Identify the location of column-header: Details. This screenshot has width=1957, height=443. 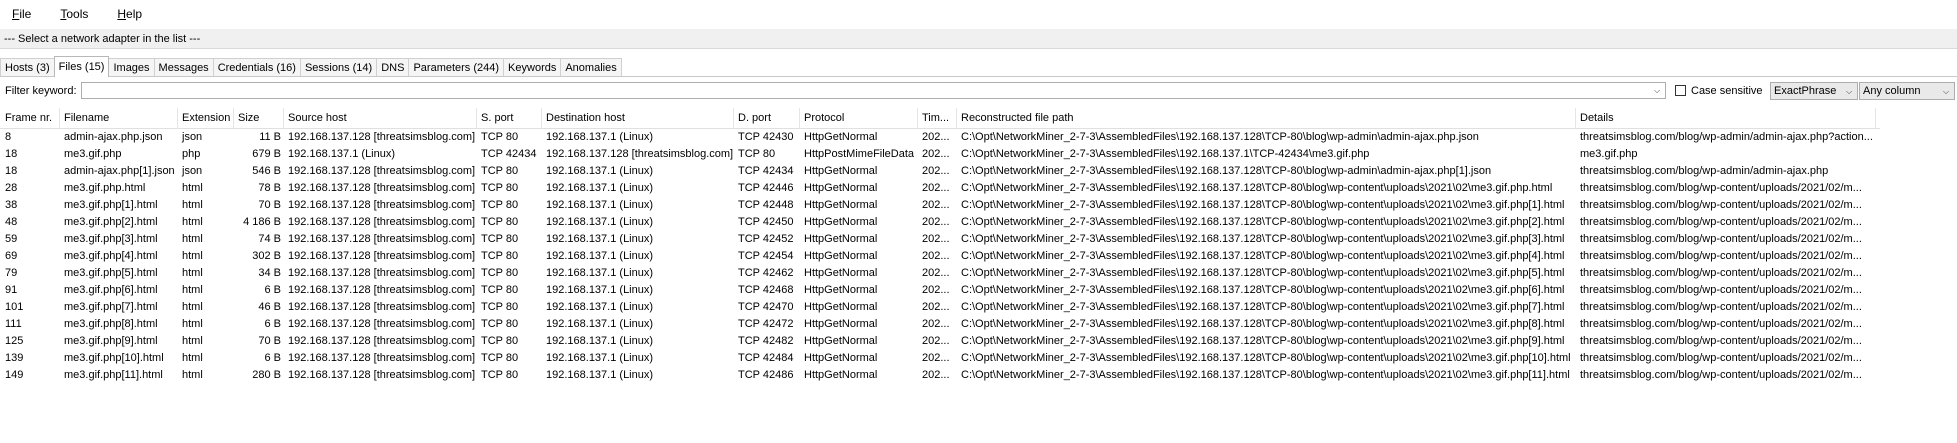
(1726, 118).